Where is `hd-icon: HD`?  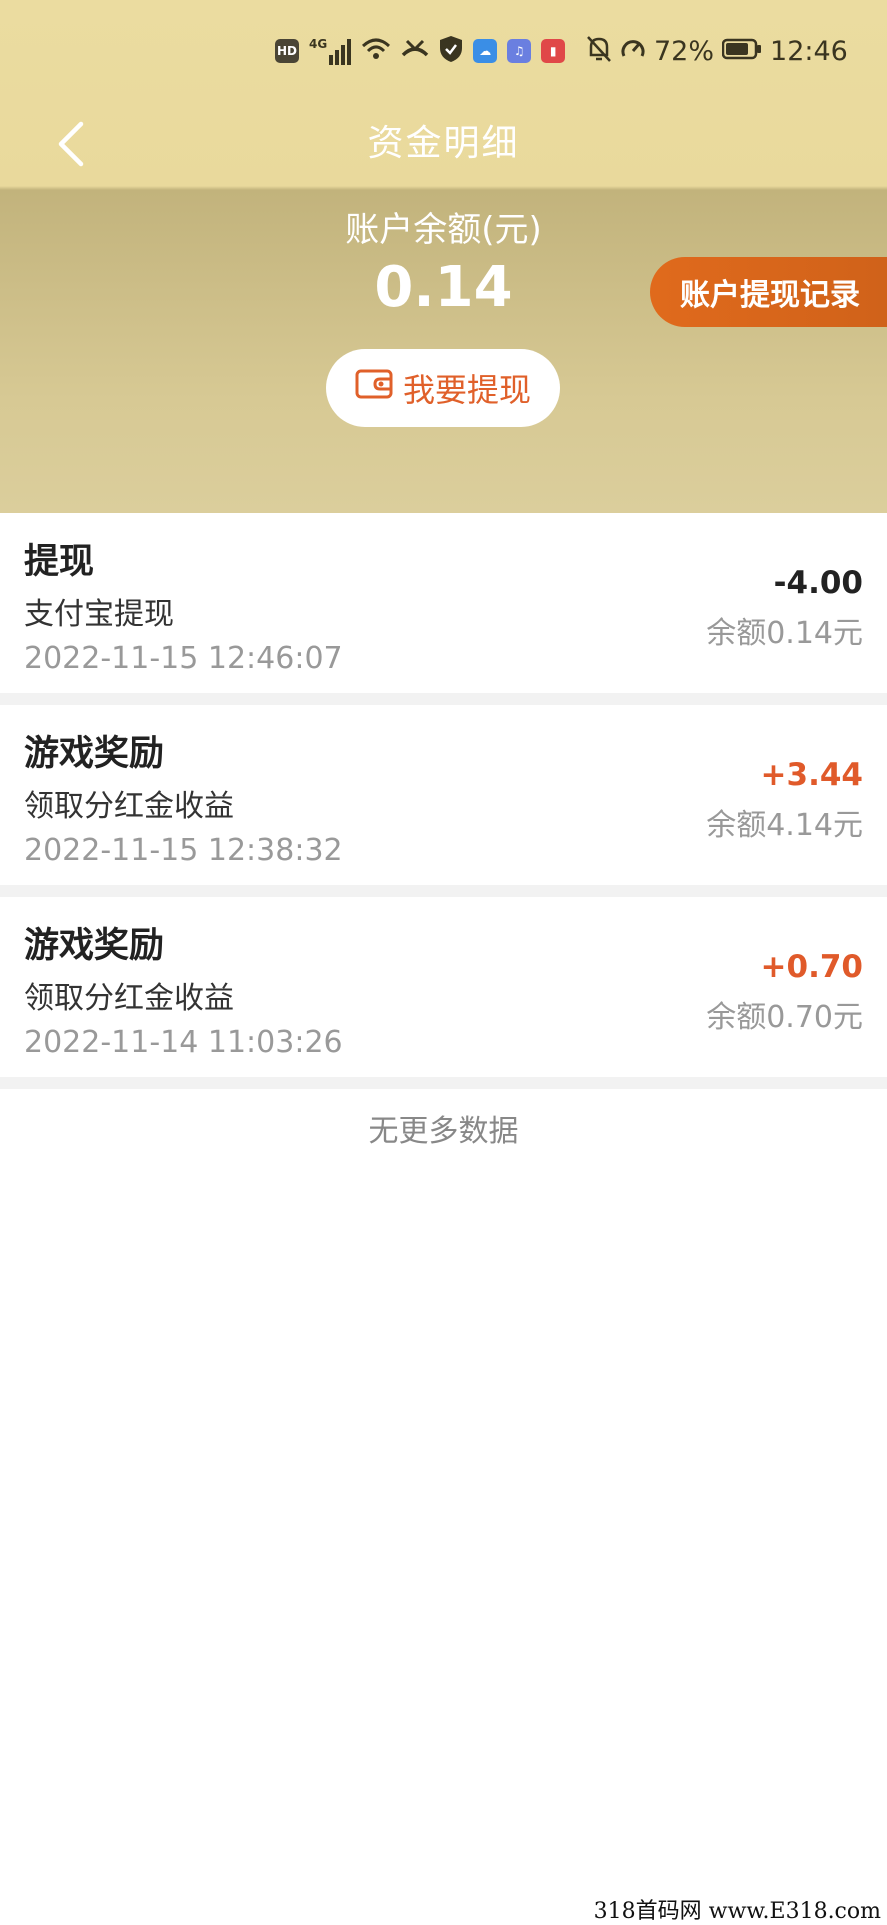
hd-icon: HD is located at coordinates (287, 51).